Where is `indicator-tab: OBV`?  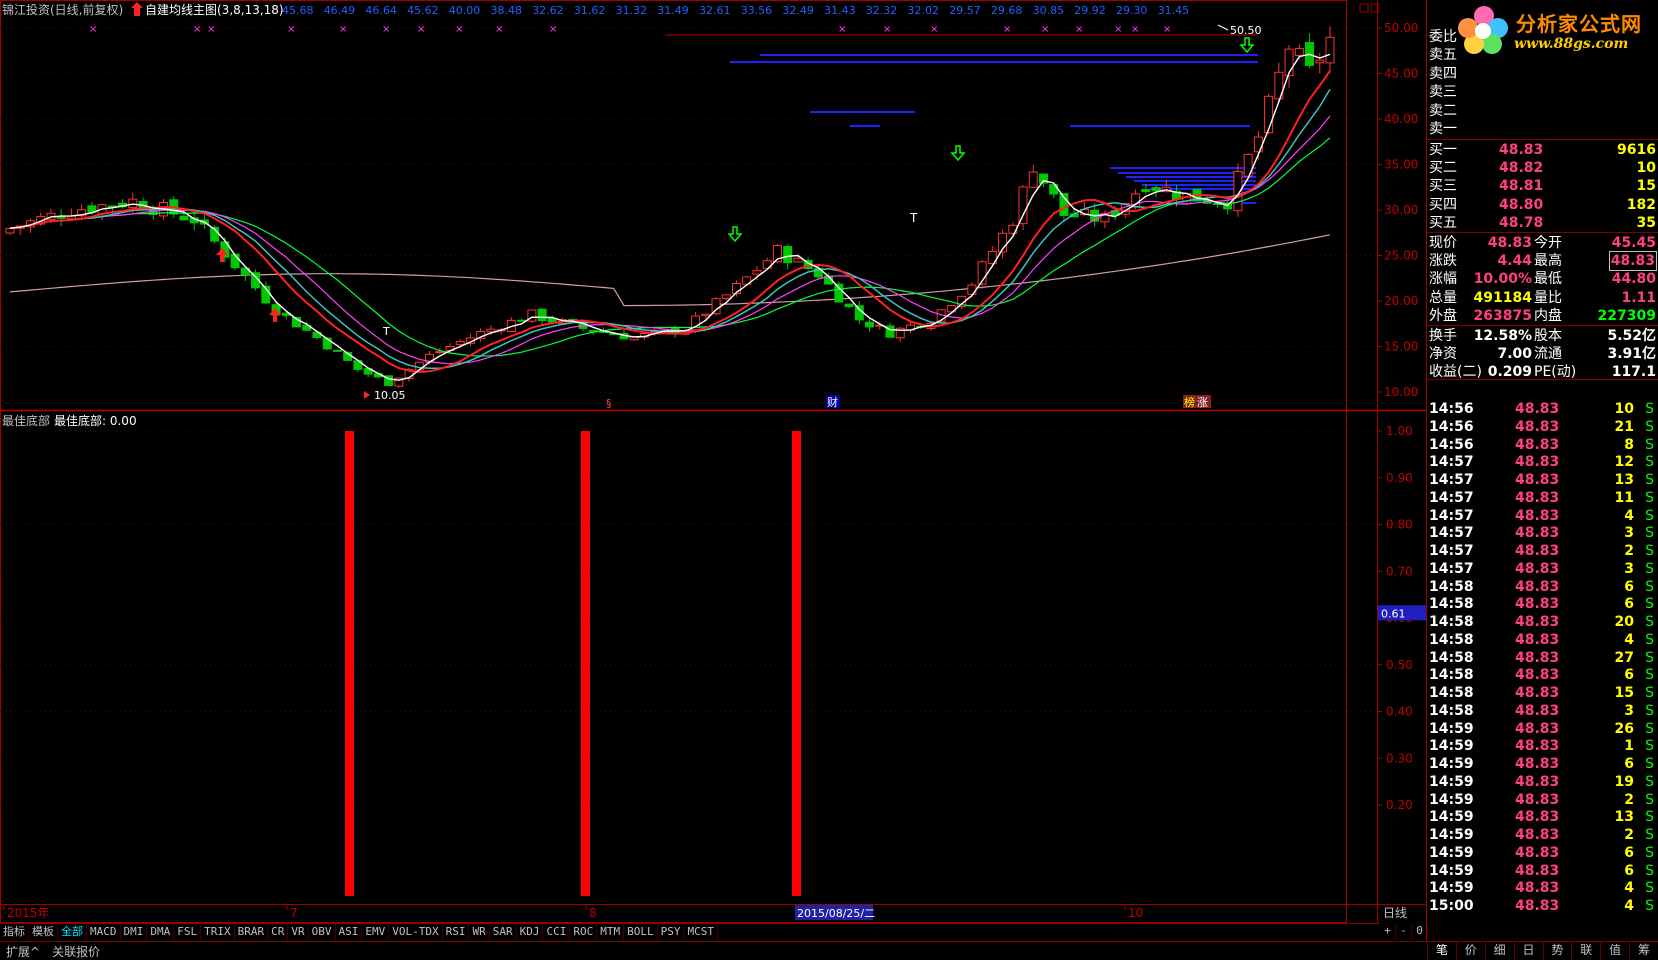 indicator-tab: OBV is located at coordinates (322, 932).